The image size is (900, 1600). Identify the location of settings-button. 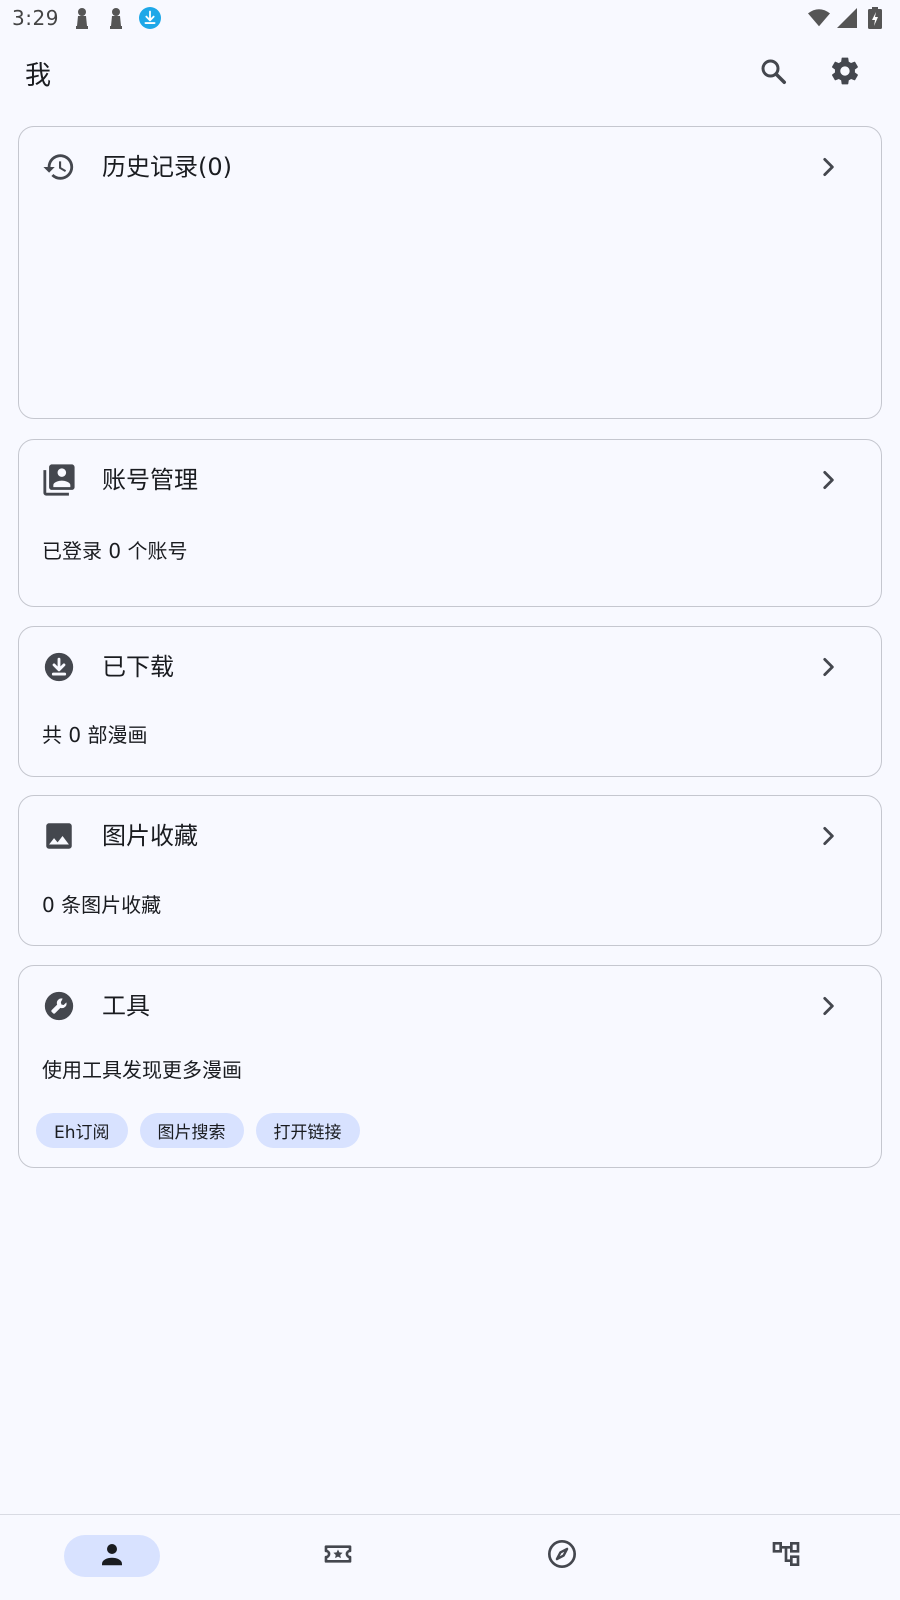
(845, 73).